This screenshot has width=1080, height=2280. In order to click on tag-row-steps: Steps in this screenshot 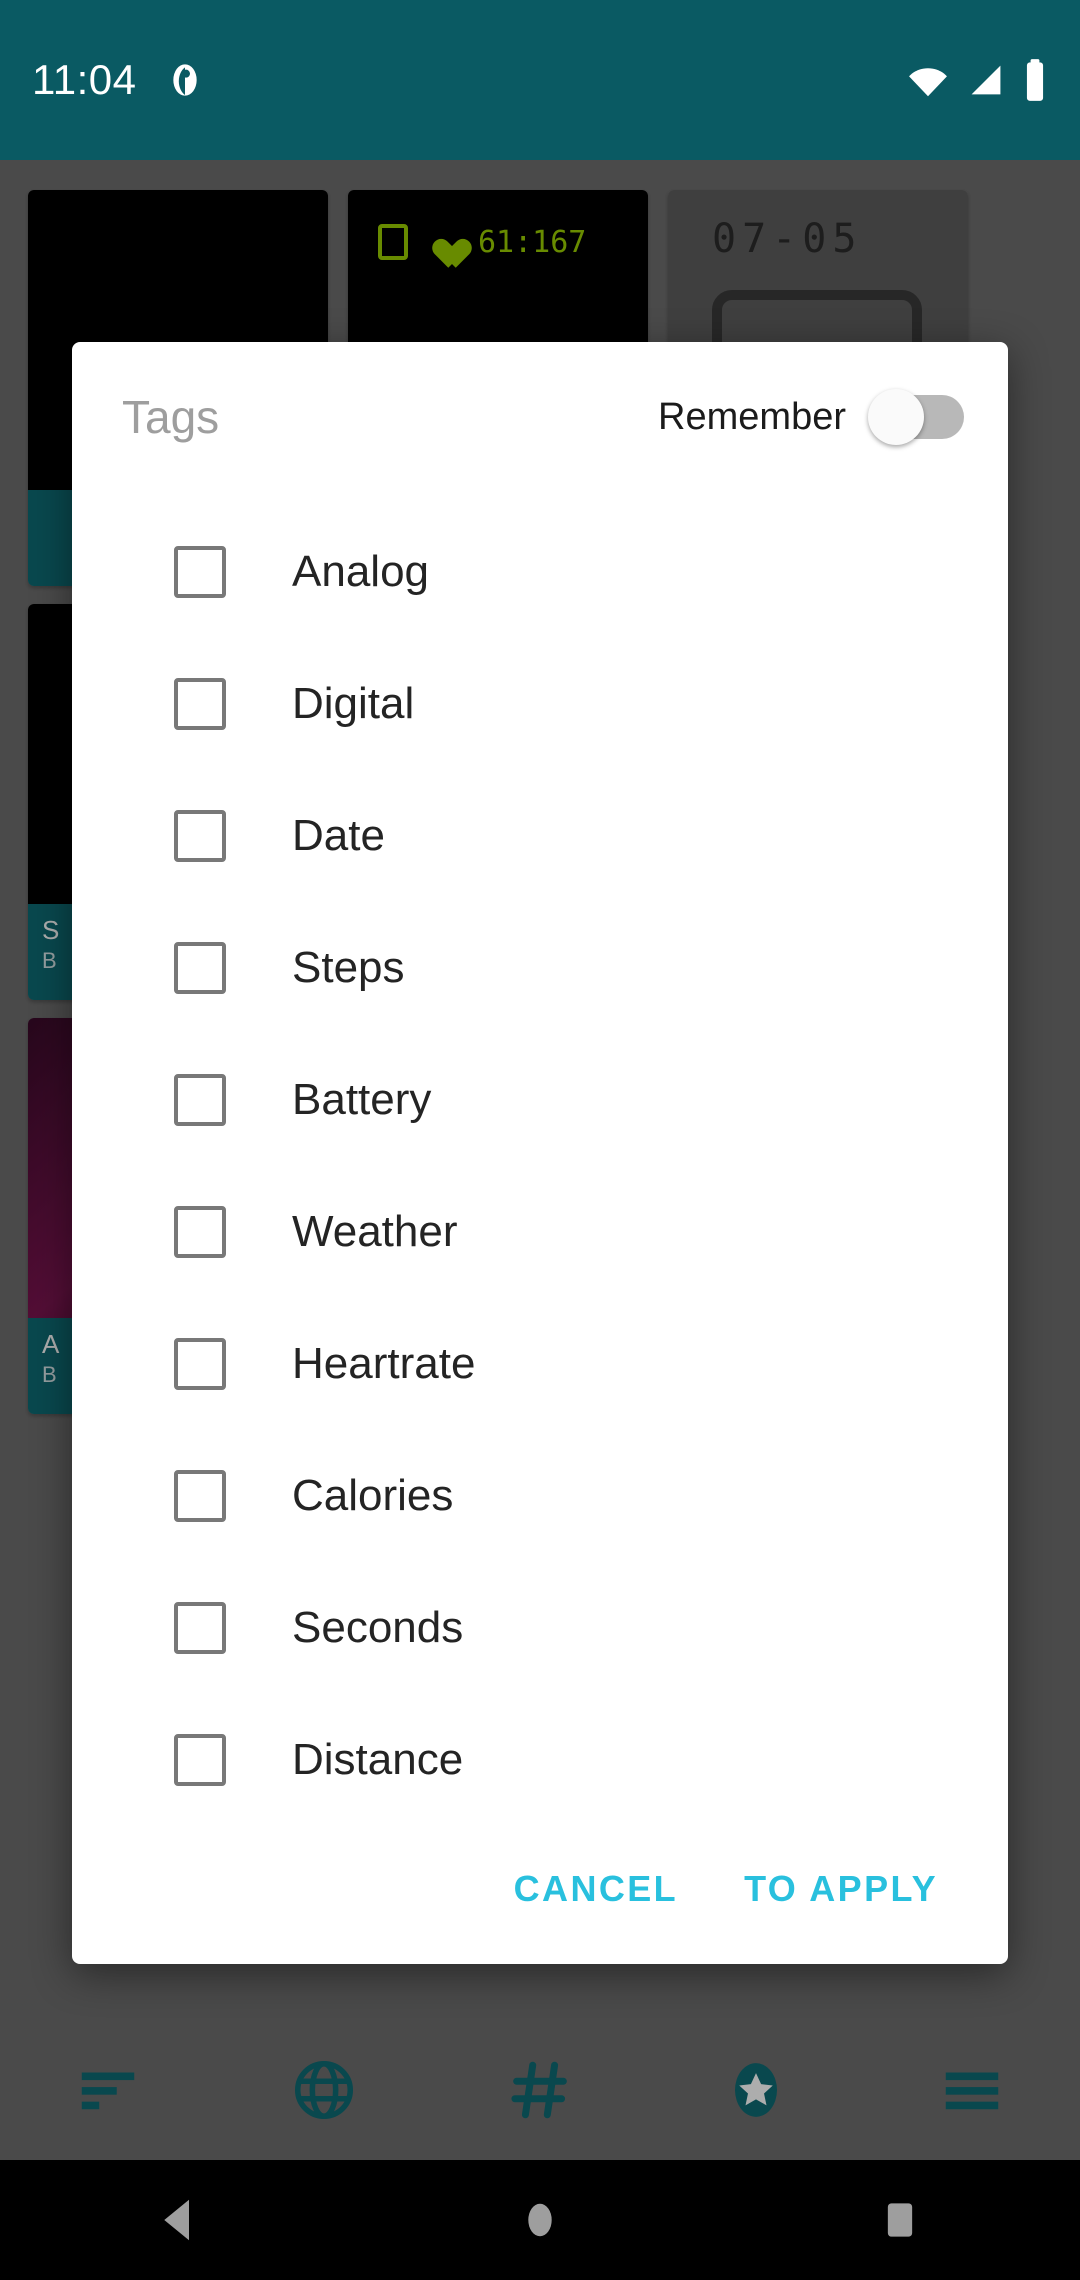, I will do `click(540, 968)`.